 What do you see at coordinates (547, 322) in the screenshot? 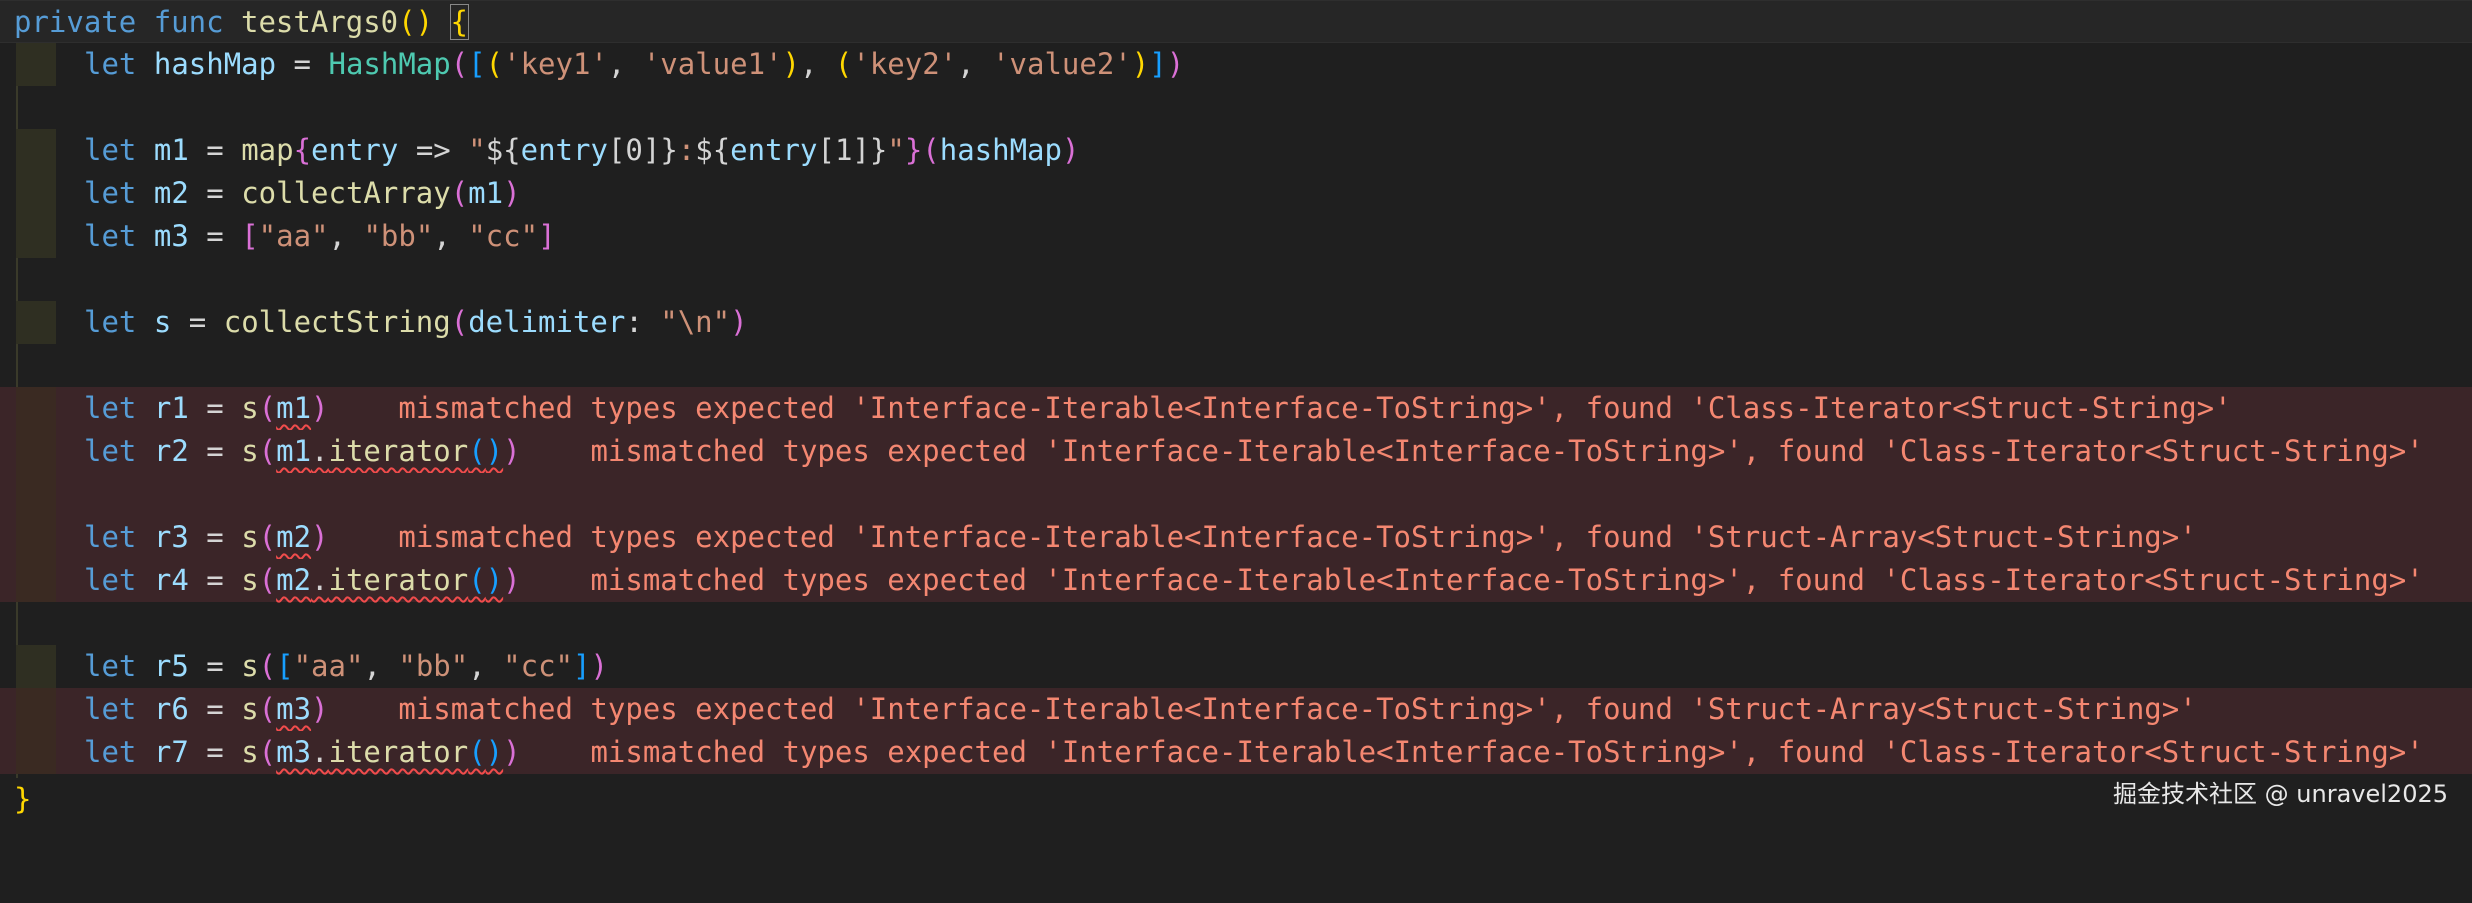
I see `token-param-label: delimiter` at bounding box center [547, 322].